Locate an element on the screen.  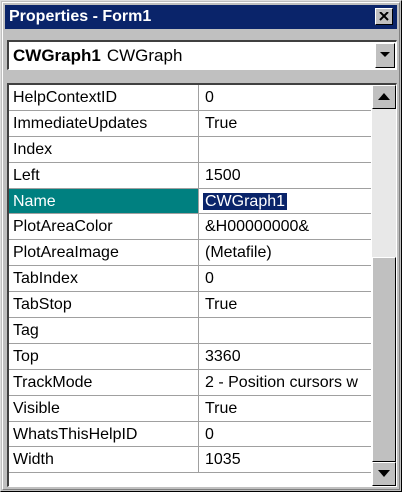
property-value: CWGraph1 is located at coordinates (285, 201).